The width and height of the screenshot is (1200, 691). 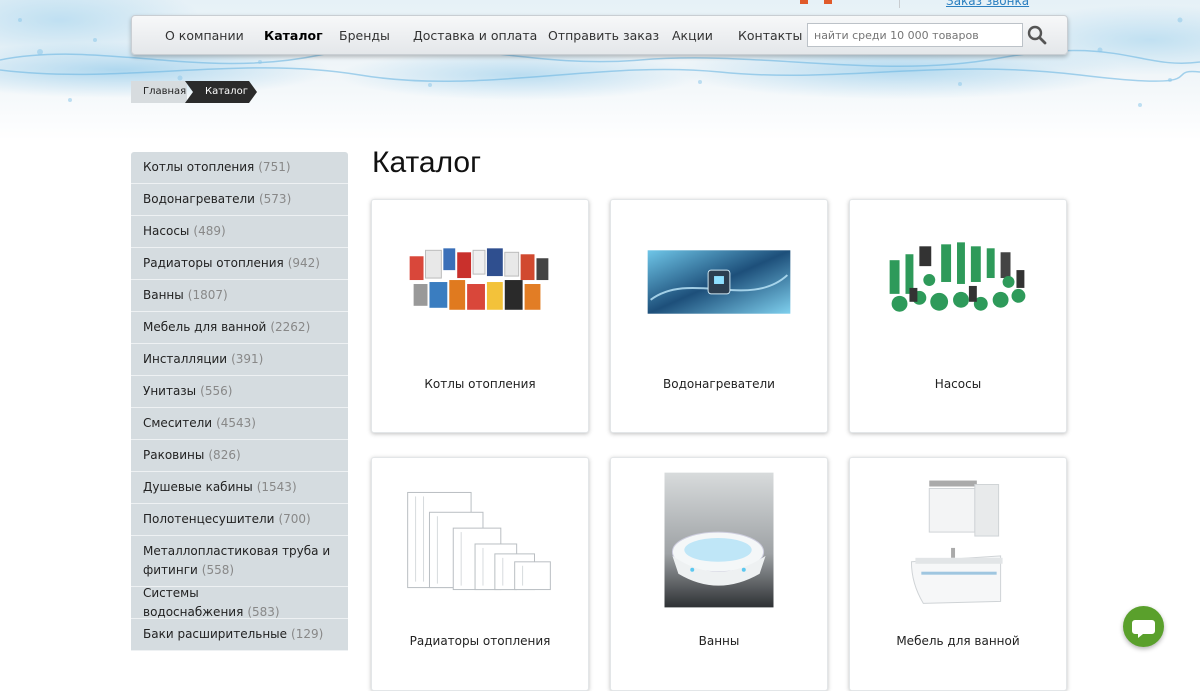 What do you see at coordinates (294, 519) in the screenshot?
I see `sidebar-item-count: (700)` at bounding box center [294, 519].